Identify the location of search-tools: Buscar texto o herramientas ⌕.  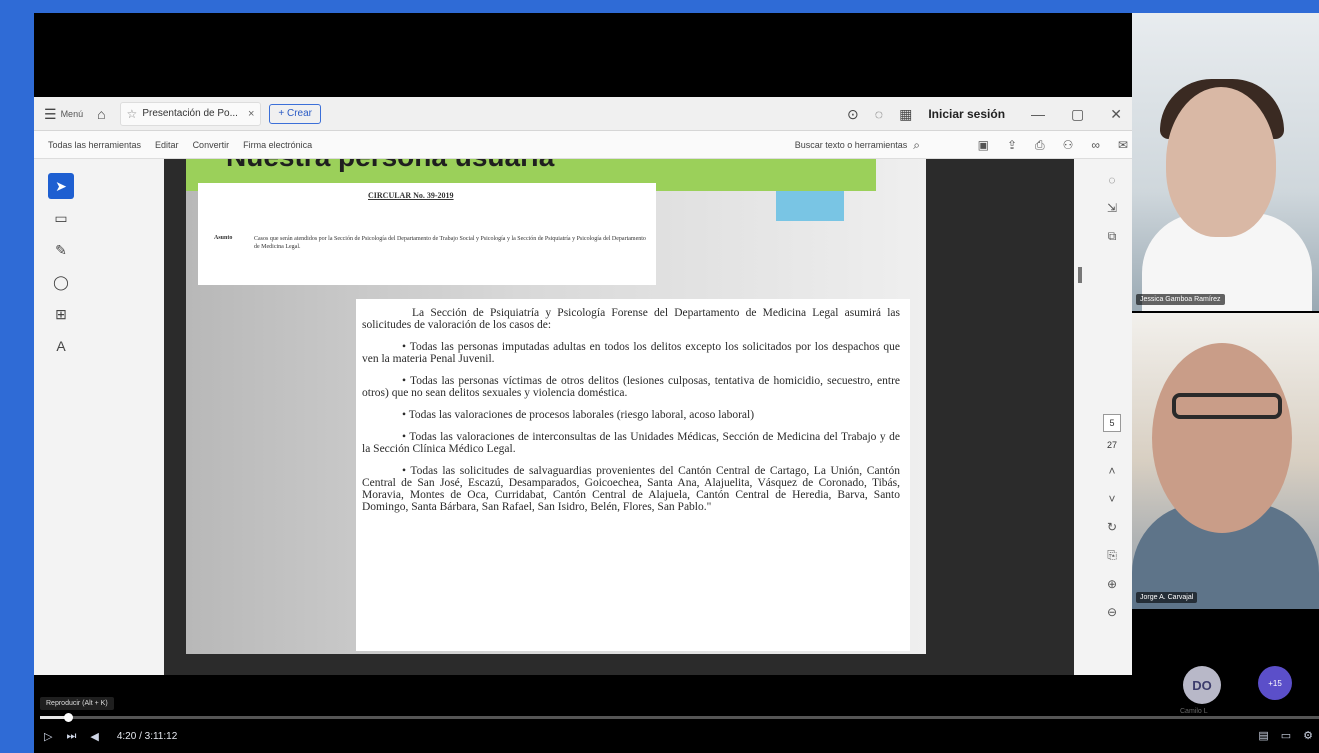
(857, 145).